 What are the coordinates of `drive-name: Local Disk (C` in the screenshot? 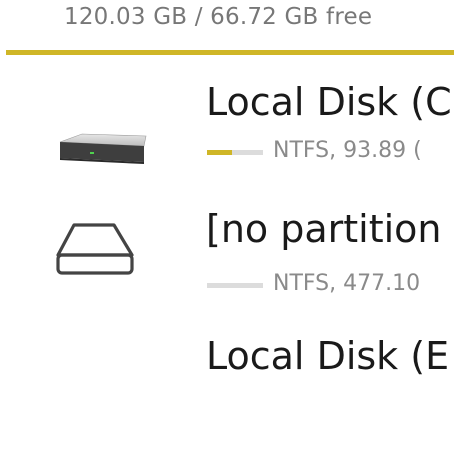 It's located at (329, 102).